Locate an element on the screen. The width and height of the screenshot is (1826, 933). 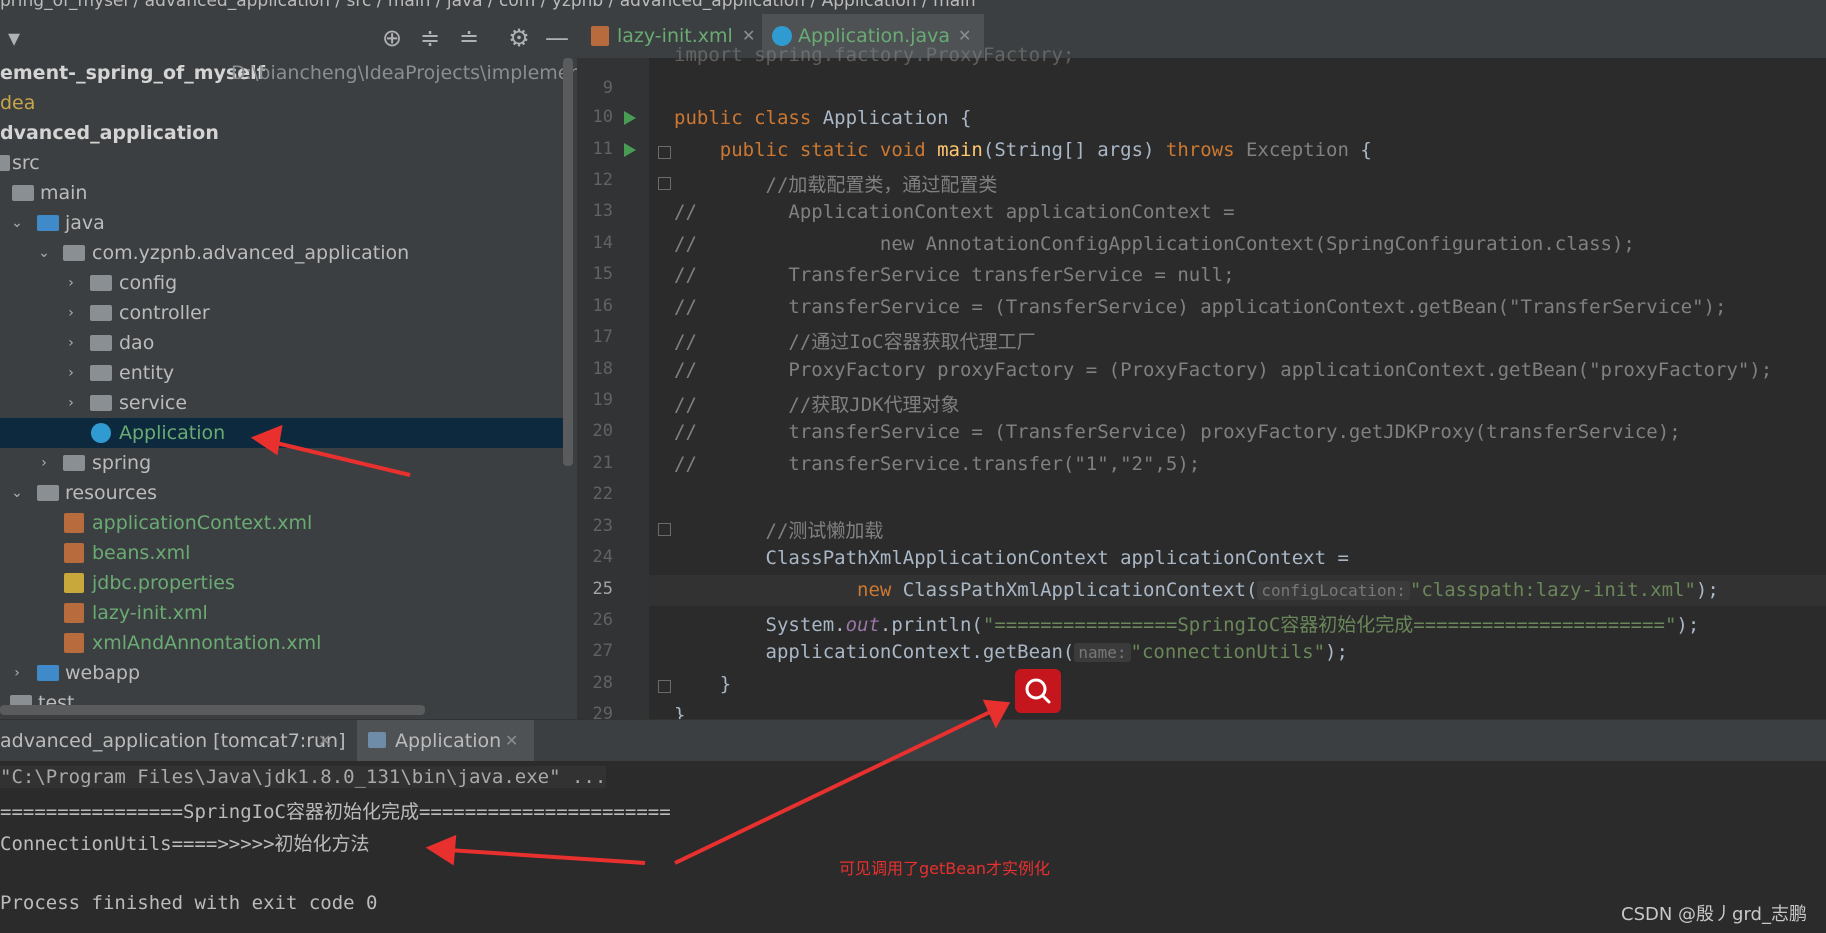
search-icon is located at coordinates (1038, 691).